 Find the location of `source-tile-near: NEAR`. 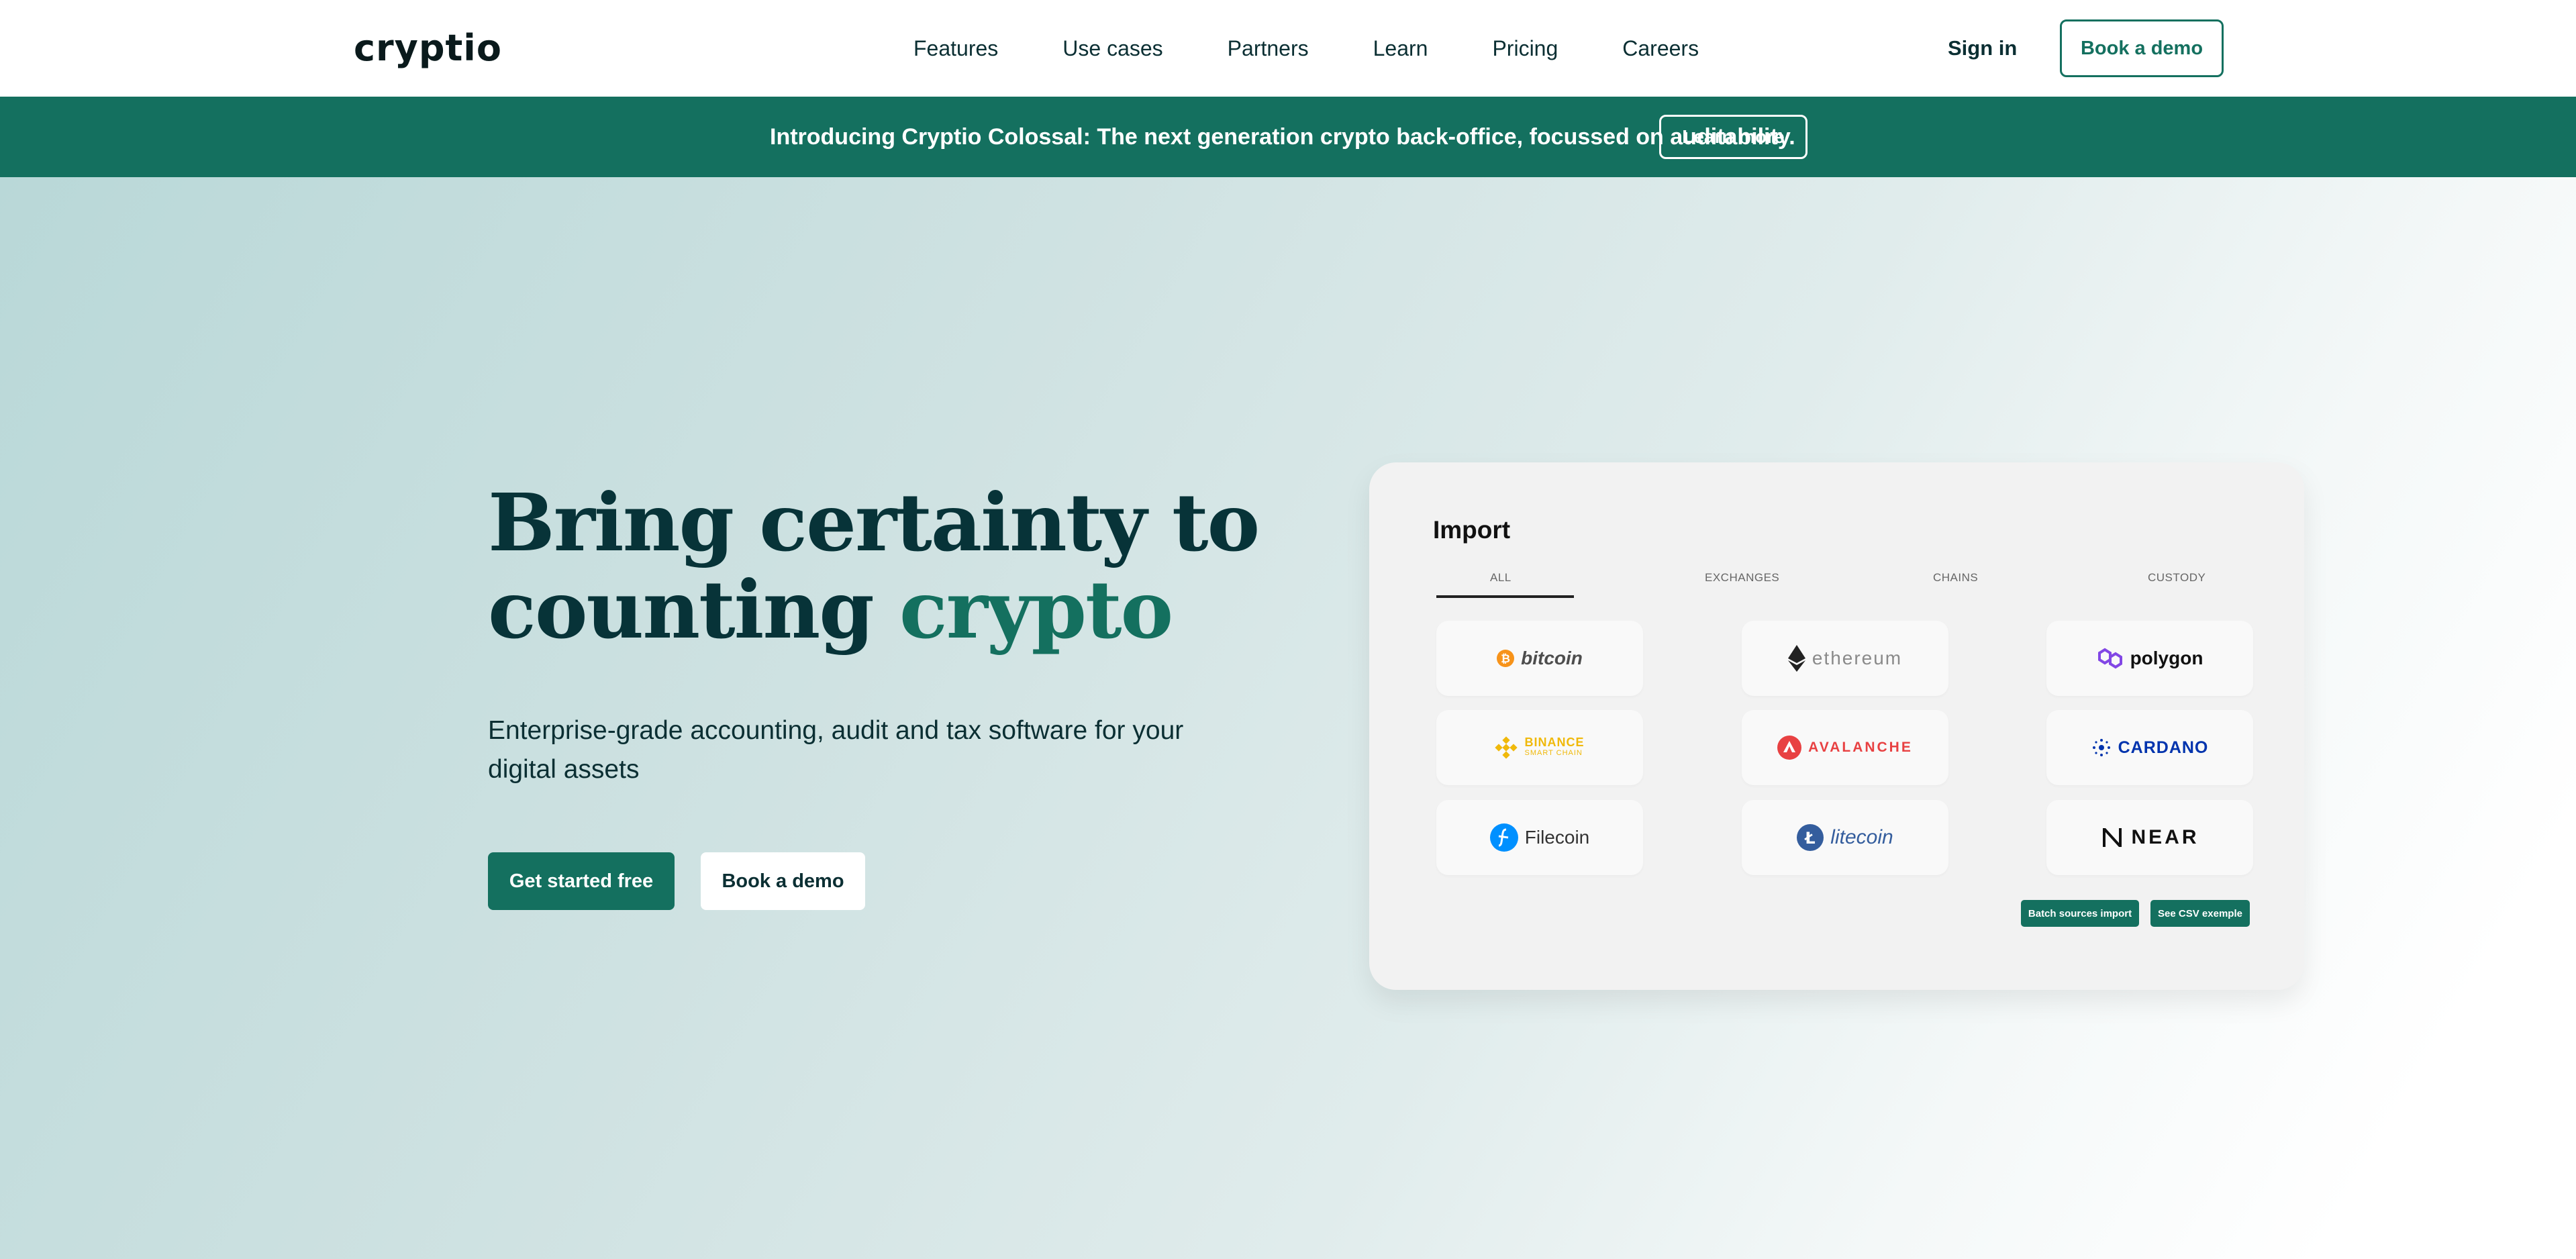

source-tile-near: NEAR is located at coordinates (2149, 837).